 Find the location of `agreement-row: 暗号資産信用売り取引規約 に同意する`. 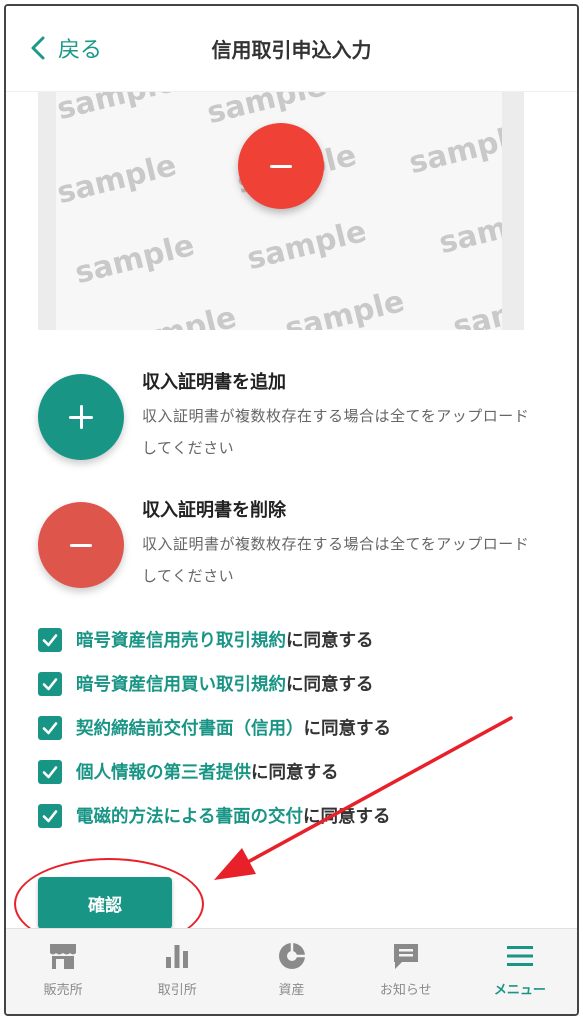

agreement-row: 暗号資産信用売り取引規約 に同意する is located at coordinates (206, 639).